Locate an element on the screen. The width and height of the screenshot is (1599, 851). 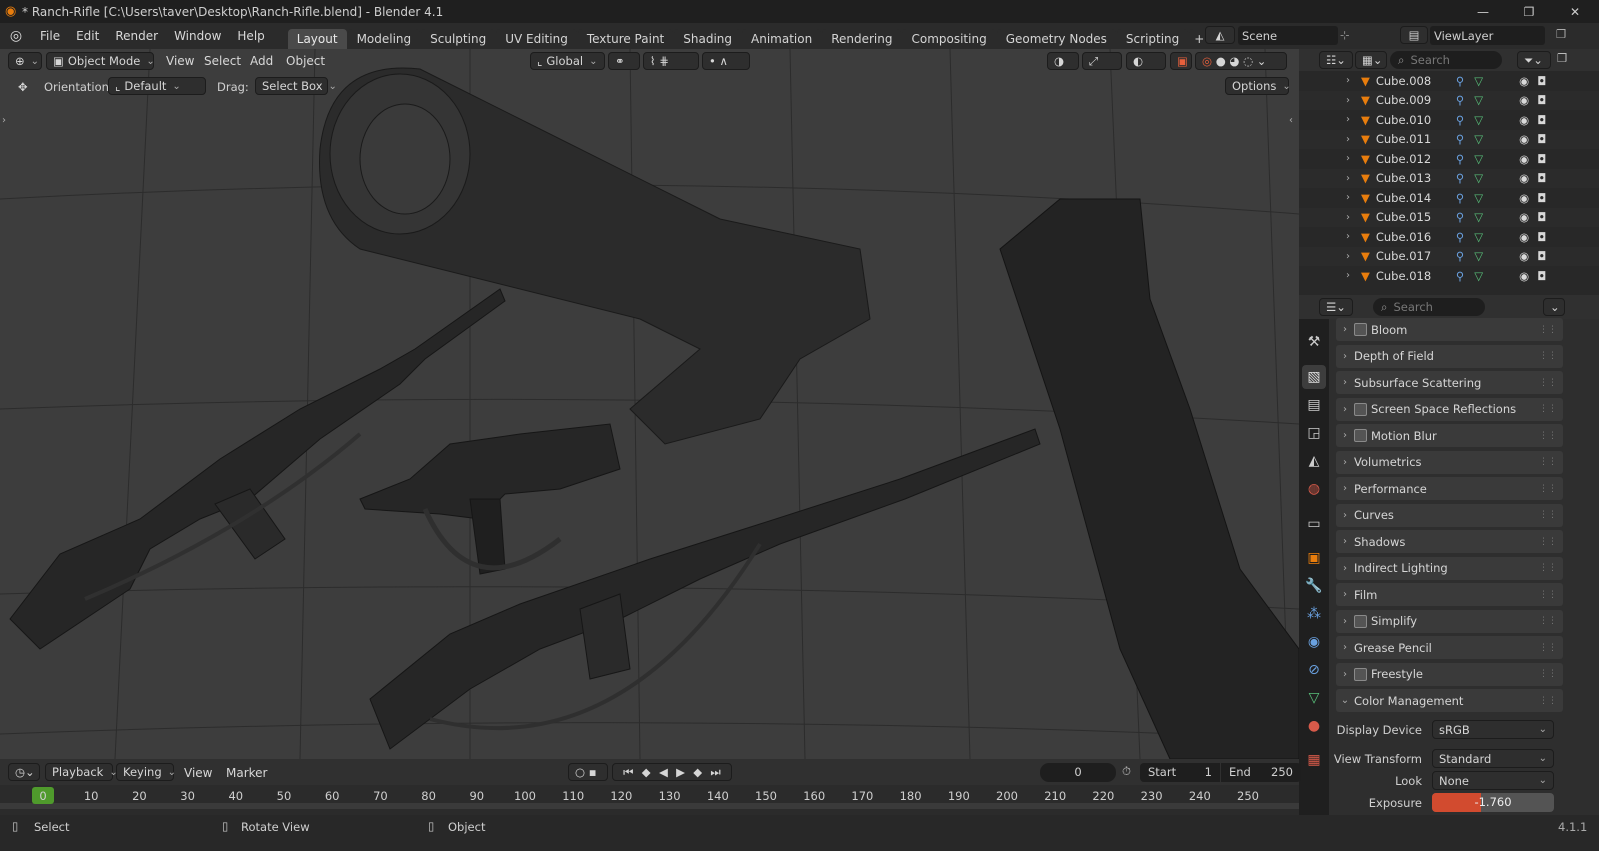
viewlayer-icon: ▤ is located at coordinates (1414, 35).